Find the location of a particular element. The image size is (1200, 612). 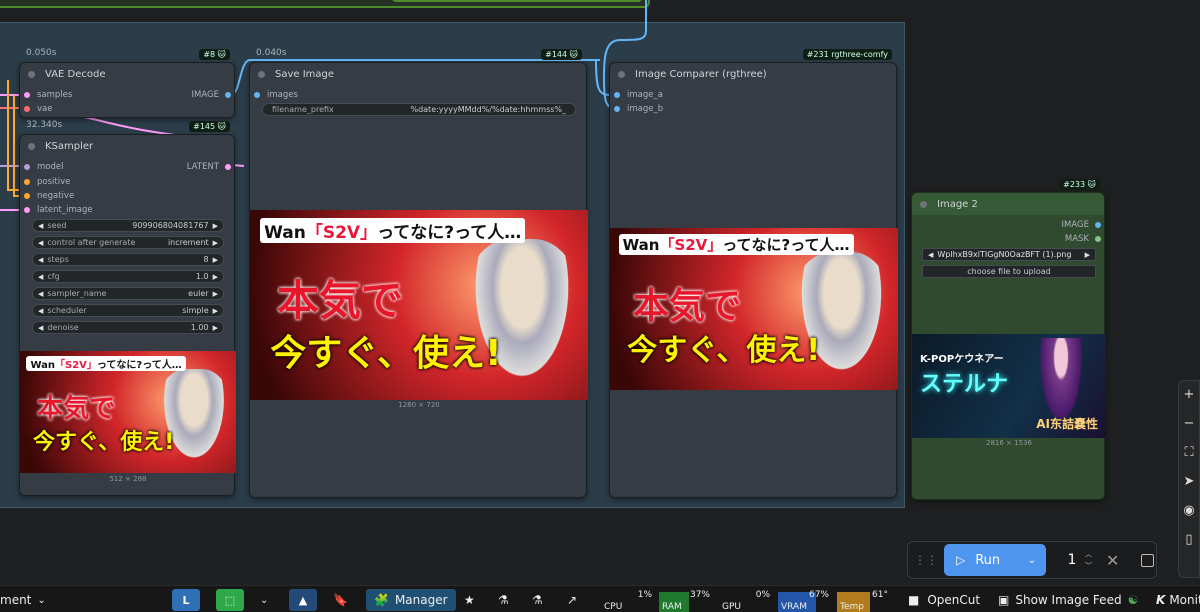

chevron-down-icon: ⌄ is located at coordinates (1032, 560).